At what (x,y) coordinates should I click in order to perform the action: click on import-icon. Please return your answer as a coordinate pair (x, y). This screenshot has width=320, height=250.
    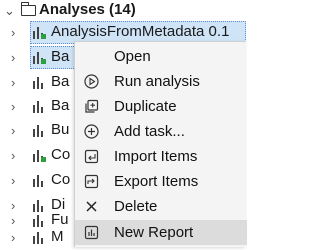
    Looking at the image, I should click on (91, 156).